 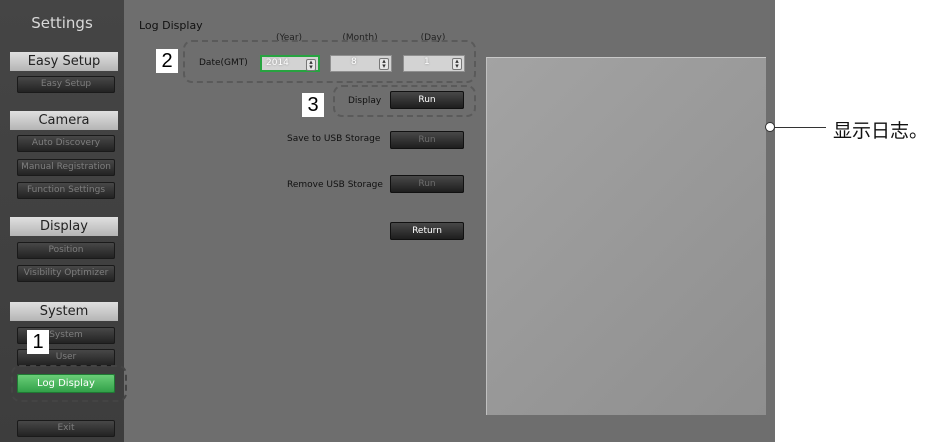 What do you see at coordinates (427, 184) in the screenshot?
I see `remove-usb-run-button: Run` at bounding box center [427, 184].